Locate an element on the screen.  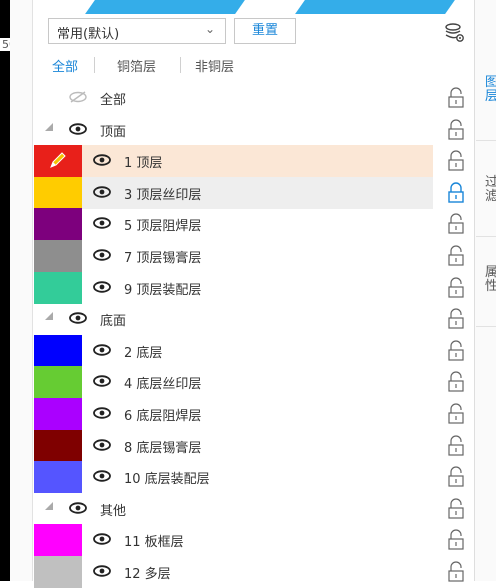
layer-group-row: 底面 is located at coordinates (233, 319).